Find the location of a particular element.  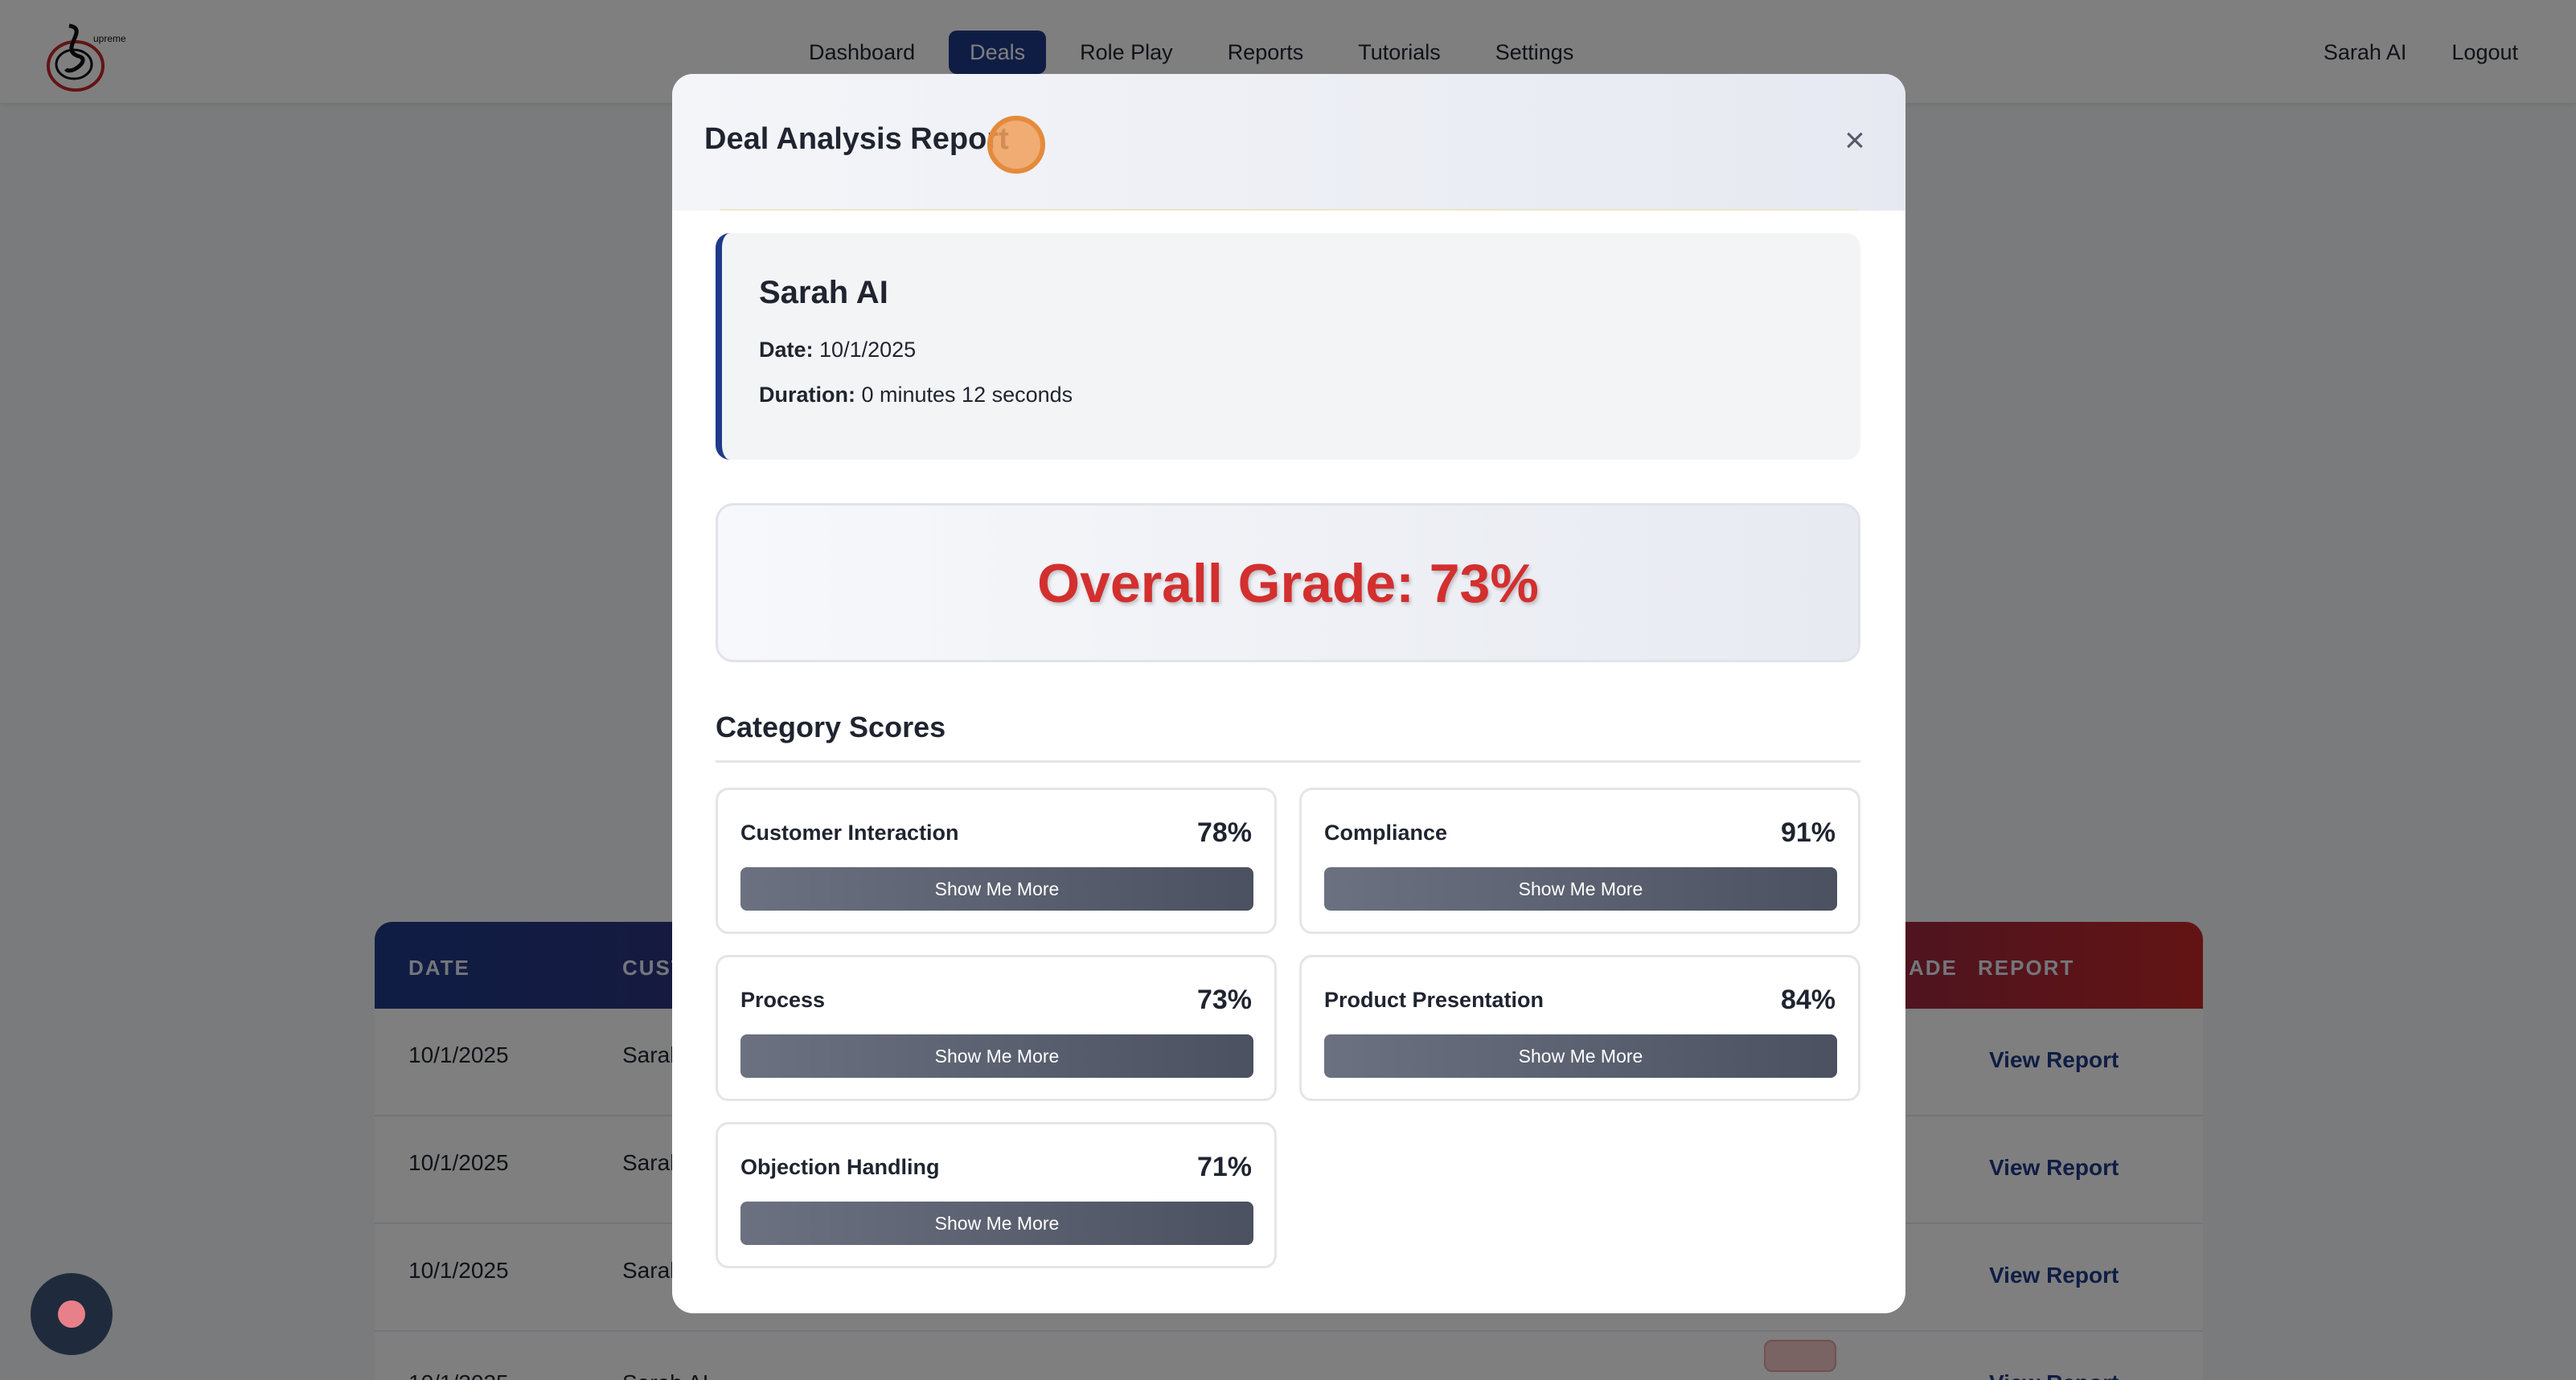

customer-name: Sarah AI is located at coordinates (824, 293).